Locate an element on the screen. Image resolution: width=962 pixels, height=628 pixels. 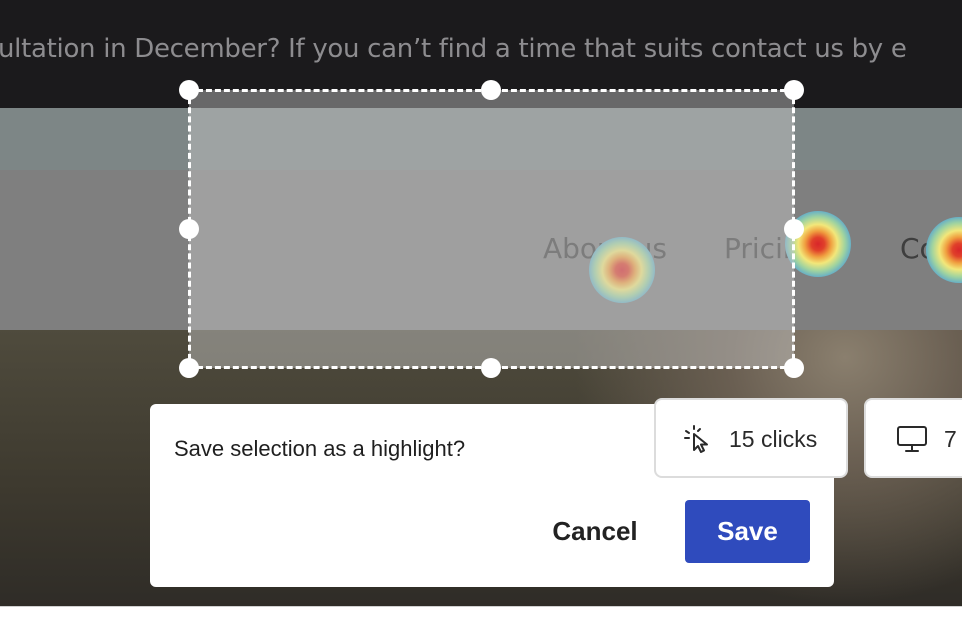
bottom-strip is located at coordinates (481, 617).